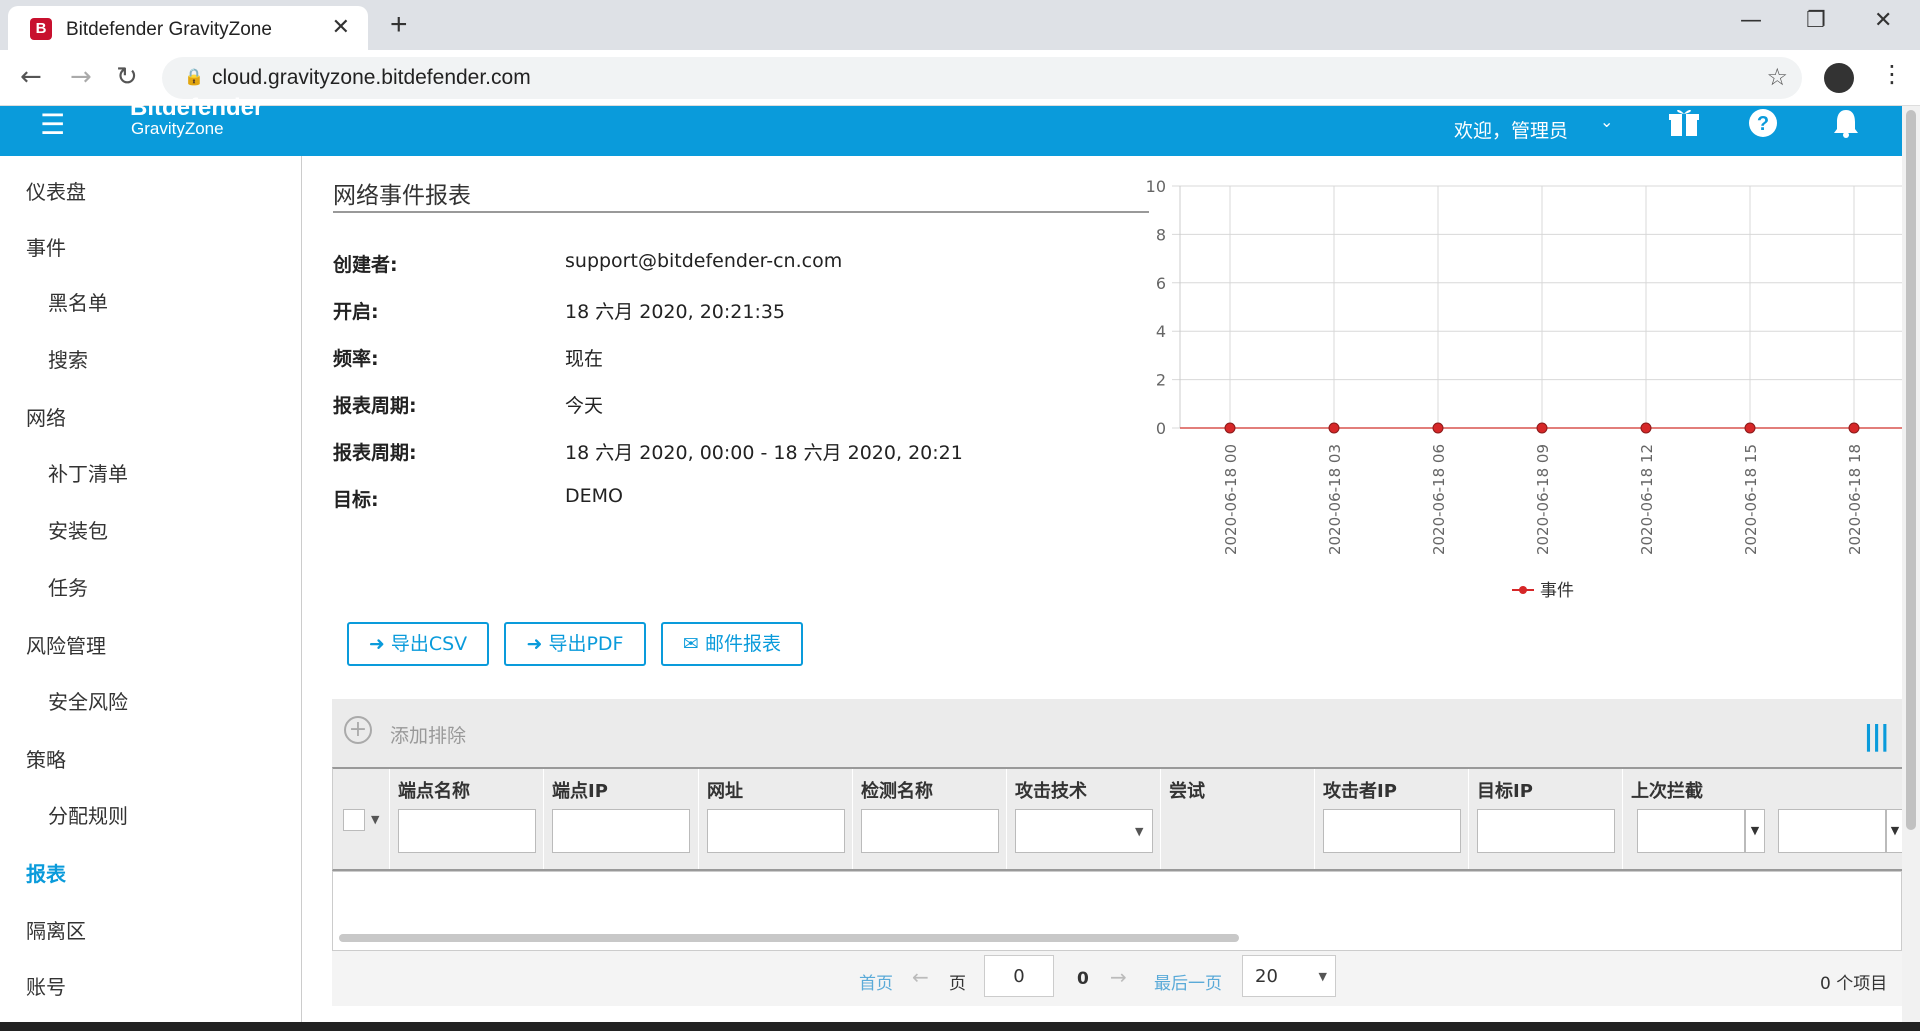 The width and height of the screenshot is (1920, 1031). I want to click on page-size-select: 20 ▼, so click(1289, 976).